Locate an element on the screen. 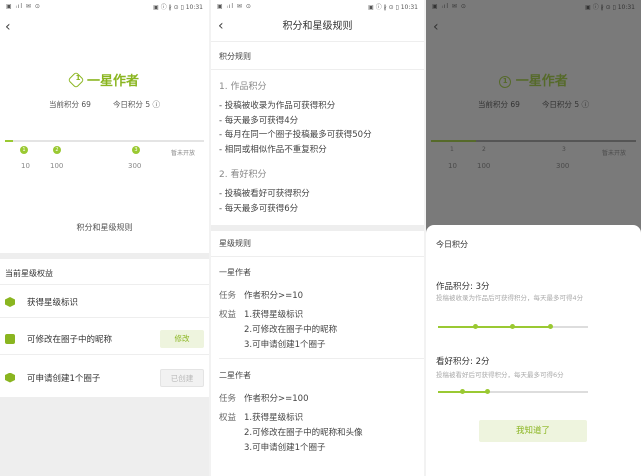 The image size is (641, 476). today-points: 今日积分 5 ⓘ is located at coordinates (136, 104).